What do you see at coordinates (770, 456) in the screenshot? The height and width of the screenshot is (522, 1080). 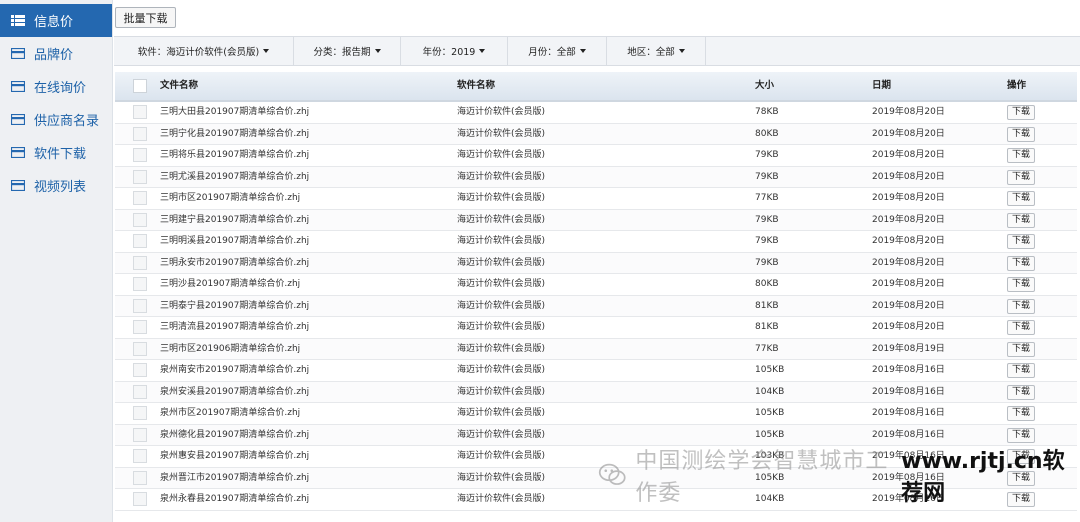 I see `file-size: 103KB` at bounding box center [770, 456].